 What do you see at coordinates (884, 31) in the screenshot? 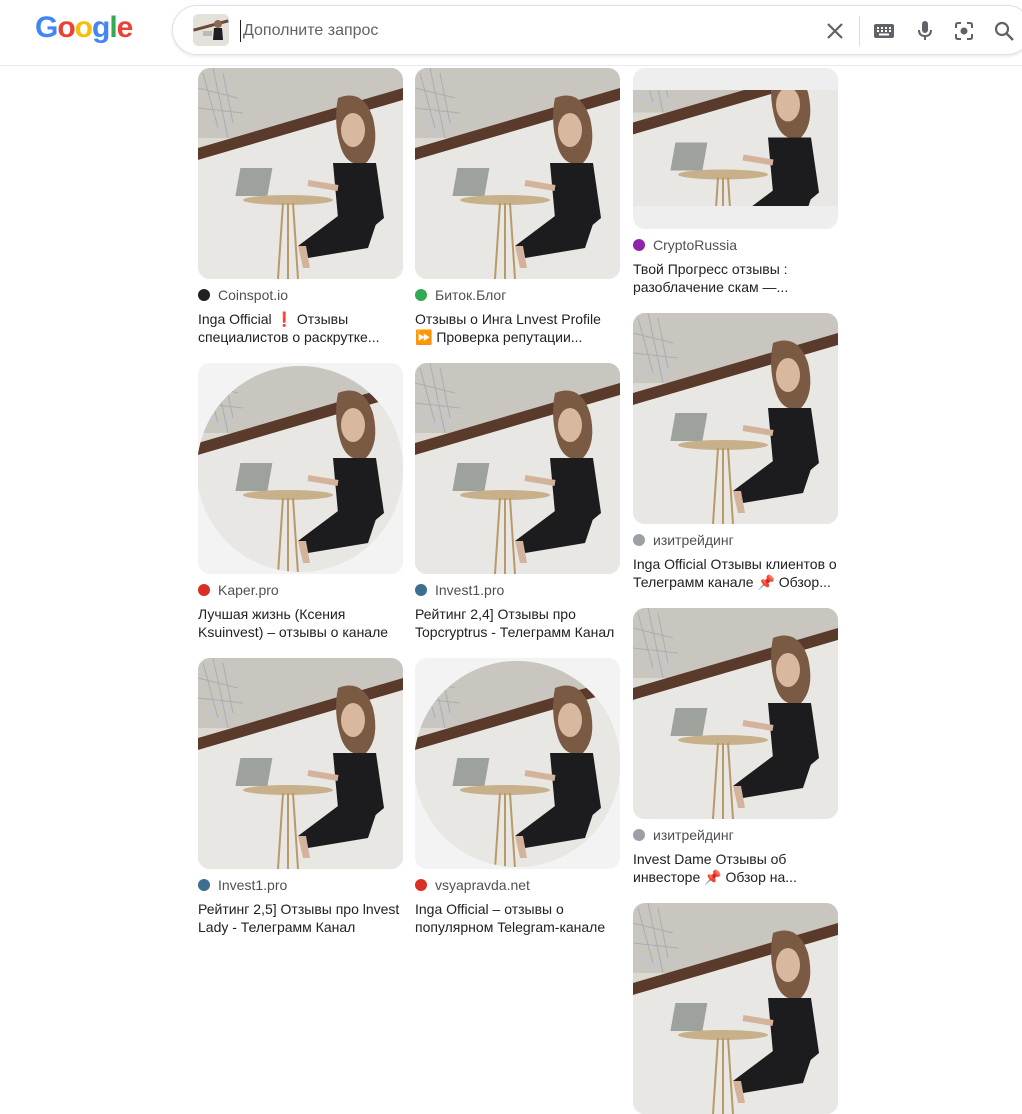
I see `keyboard-icon` at bounding box center [884, 31].